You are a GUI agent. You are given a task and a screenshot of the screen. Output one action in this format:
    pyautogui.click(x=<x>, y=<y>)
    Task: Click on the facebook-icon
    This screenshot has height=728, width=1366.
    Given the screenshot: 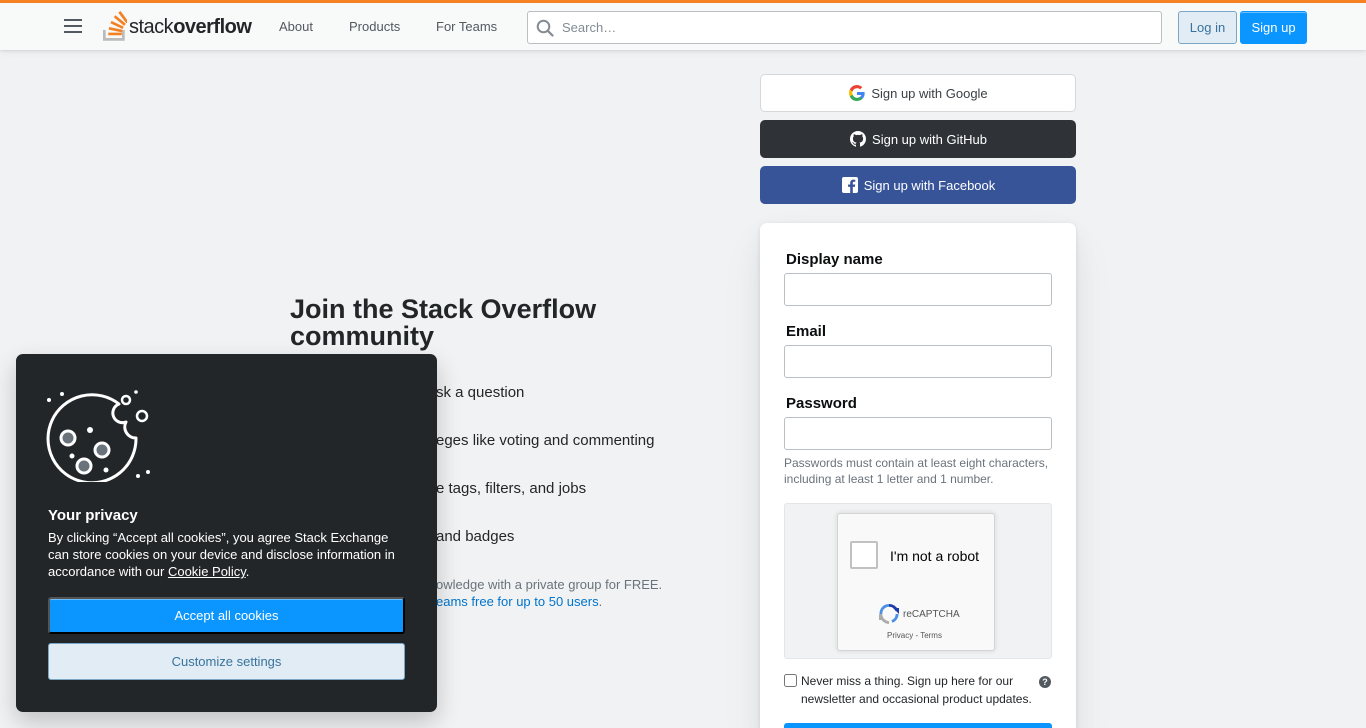 What is the action you would take?
    pyautogui.click(x=849, y=185)
    